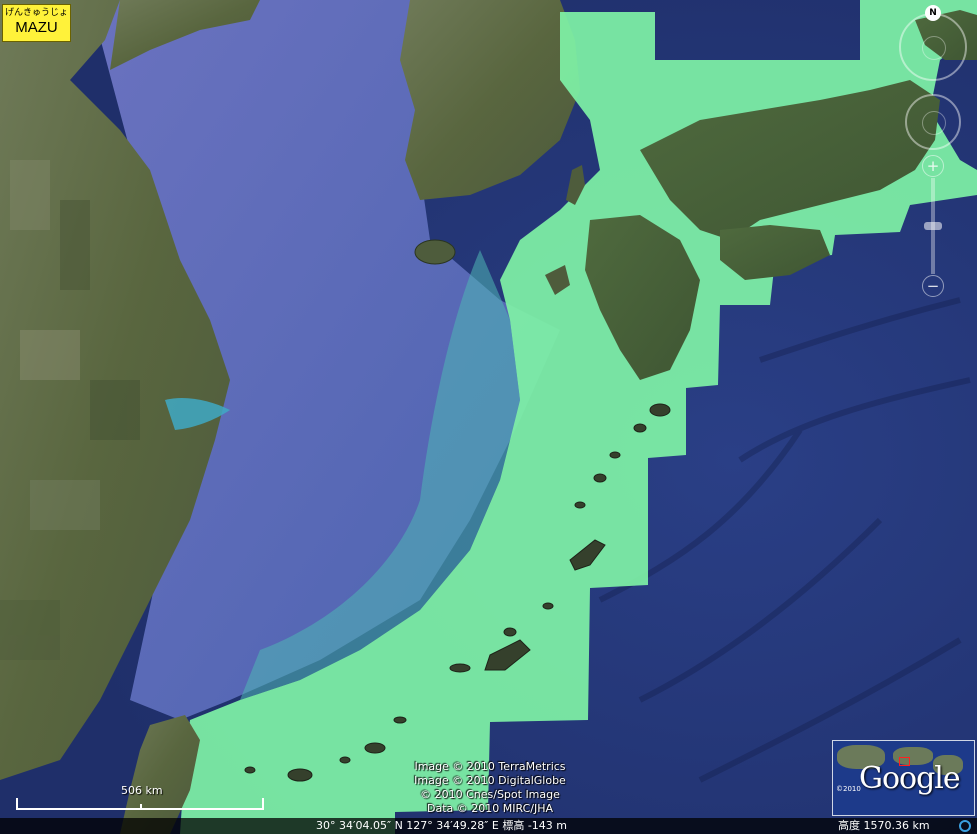  I want to click on badge-title: MAZU, so click(36, 27).